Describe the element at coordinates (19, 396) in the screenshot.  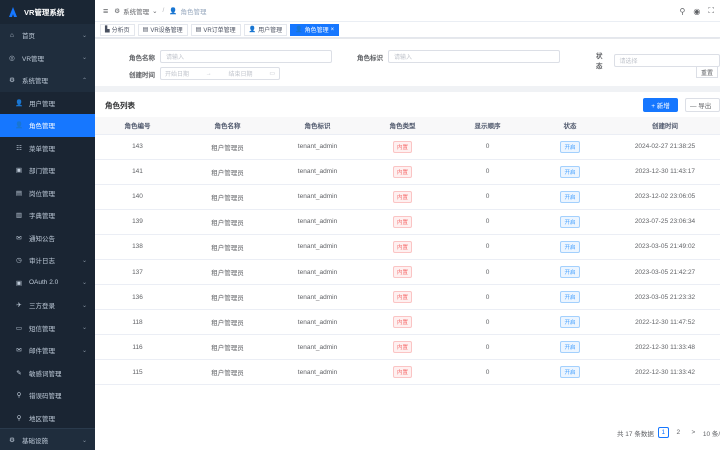
I see `menu-icon: ⚲` at that location.